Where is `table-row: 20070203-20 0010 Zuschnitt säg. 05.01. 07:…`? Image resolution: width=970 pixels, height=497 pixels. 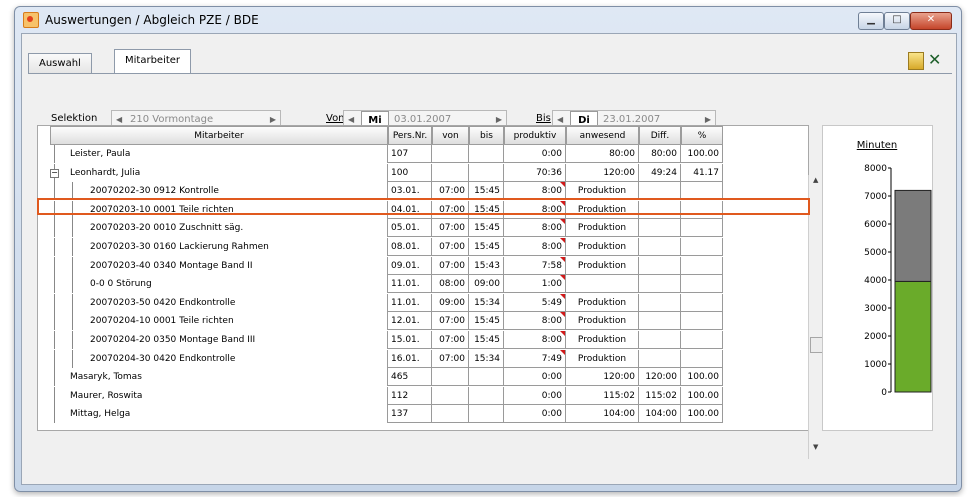
table-row: 20070203-20 0010 Zuschnitt säg. 05.01. 07:… is located at coordinates (423, 228).